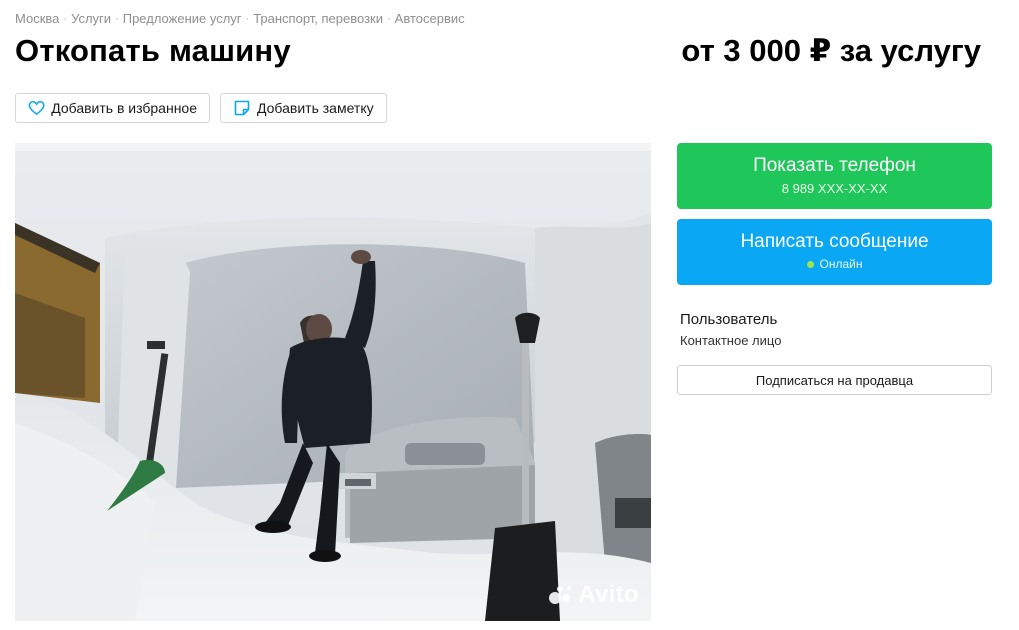 The width and height of the screenshot is (1019, 630). I want to click on avito-logo-icon, so click(560, 595).